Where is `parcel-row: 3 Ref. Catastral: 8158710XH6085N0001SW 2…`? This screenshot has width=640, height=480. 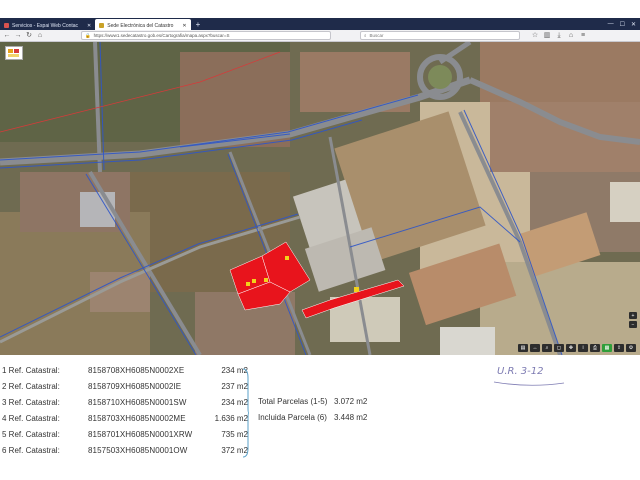 parcel-row: 3 Ref. Catastral: 8158710XH6085N0001SW 2… is located at coordinates (125, 402).